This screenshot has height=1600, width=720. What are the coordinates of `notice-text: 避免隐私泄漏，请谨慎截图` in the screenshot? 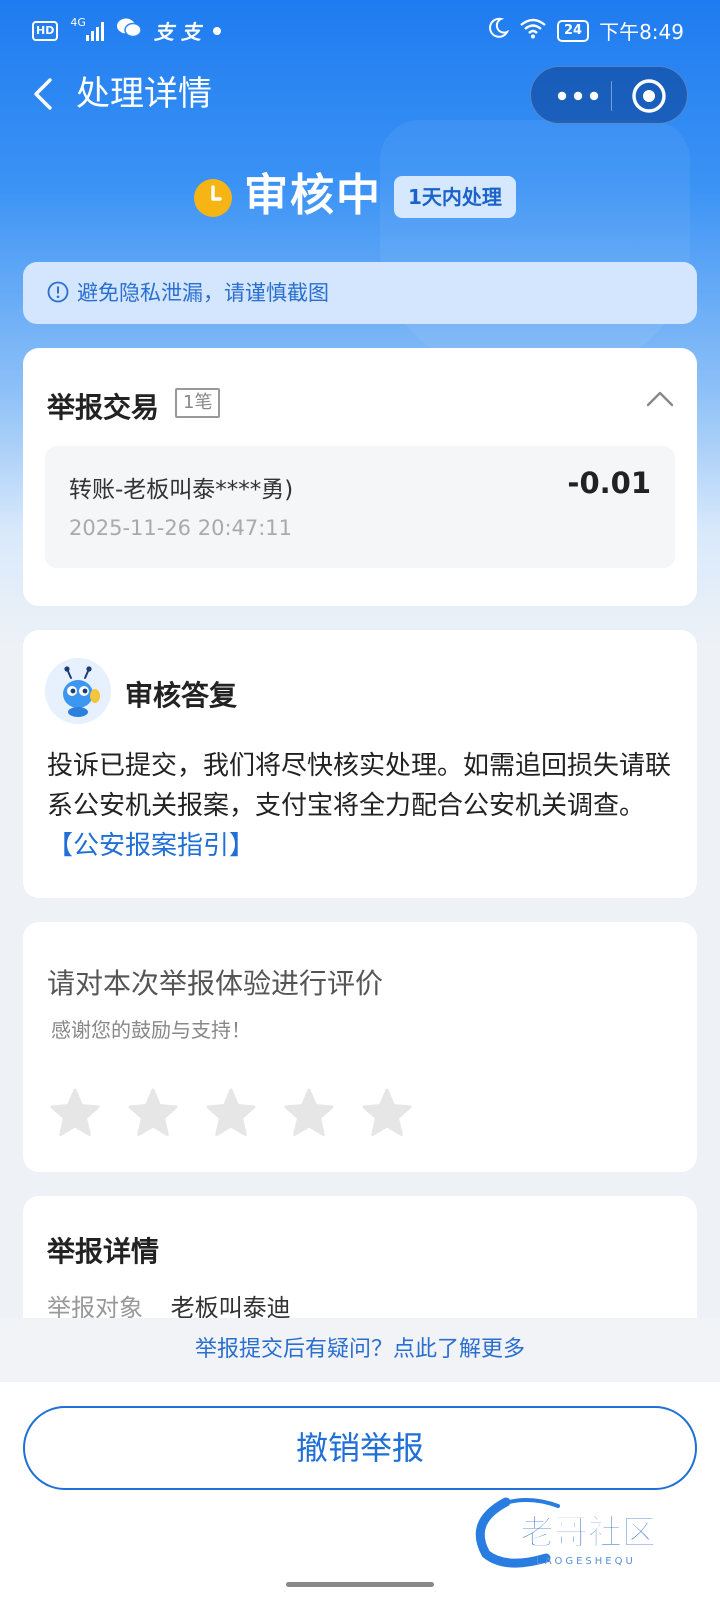 It's located at (203, 293).